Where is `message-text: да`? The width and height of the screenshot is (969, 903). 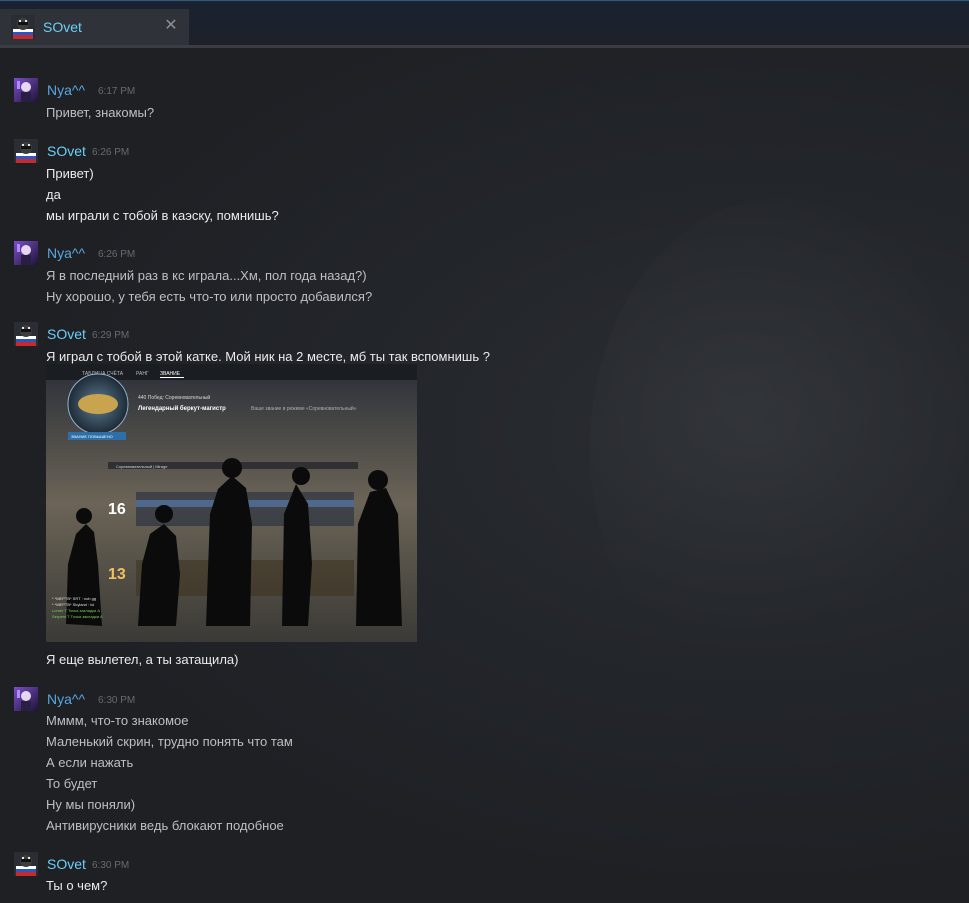 message-text: да is located at coordinates (53, 194).